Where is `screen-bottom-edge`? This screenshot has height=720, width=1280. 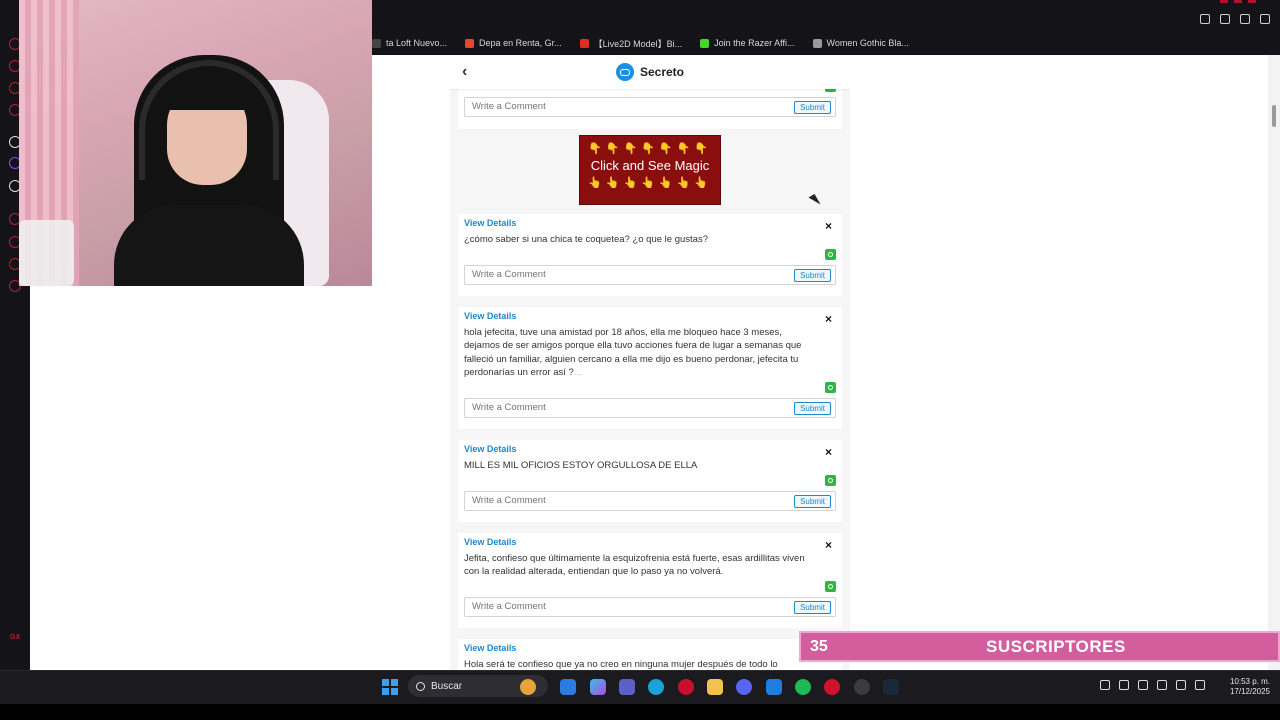
screen-bottom-edge is located at coordinates (640, 712).